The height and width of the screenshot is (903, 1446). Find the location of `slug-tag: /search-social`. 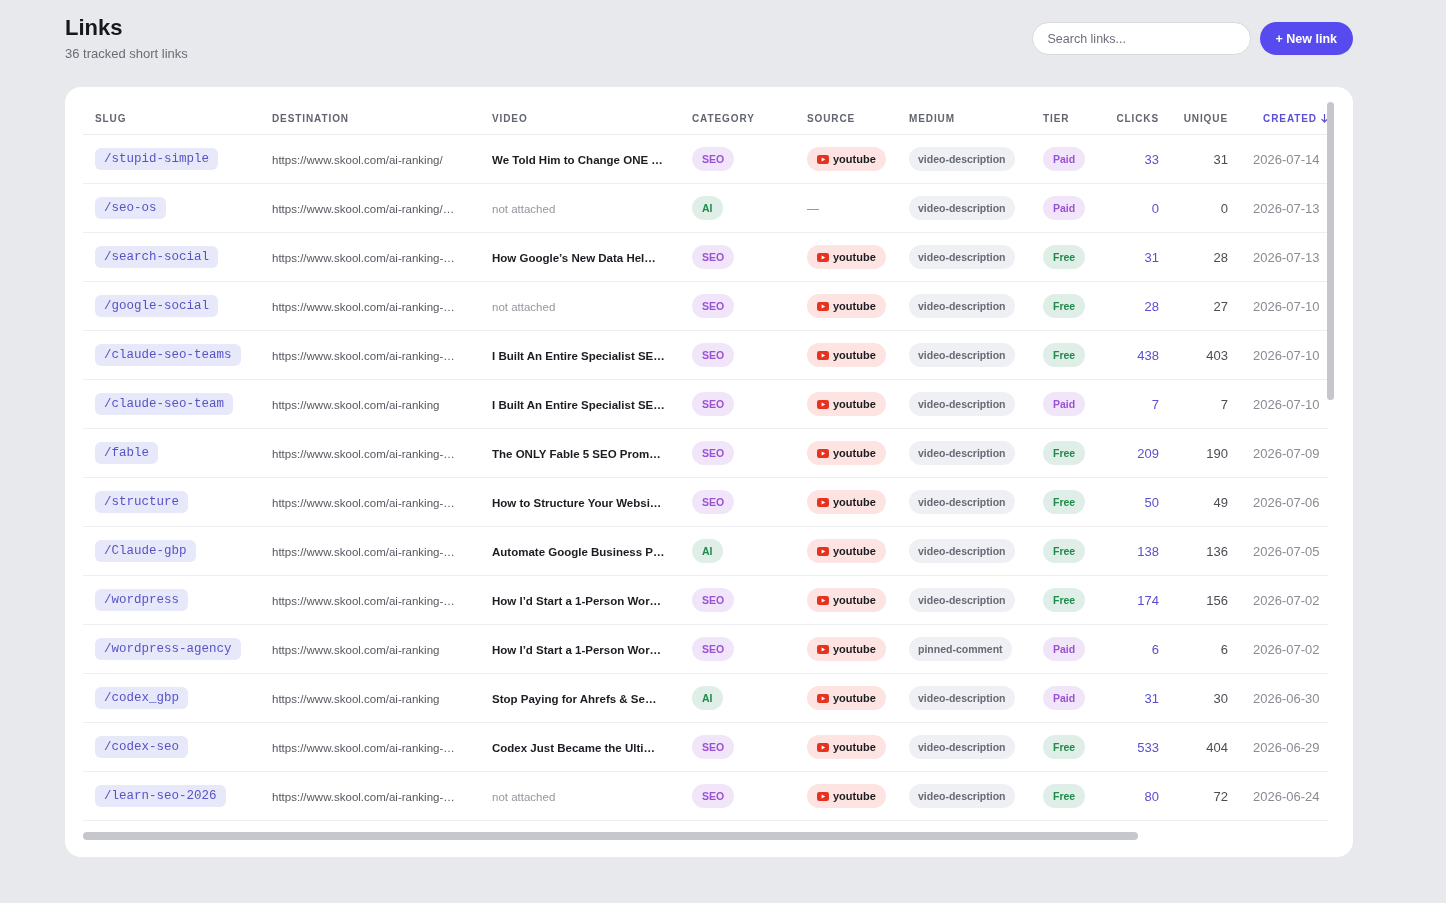

slug-tag: /search-social is located at coordinates (157, 257).